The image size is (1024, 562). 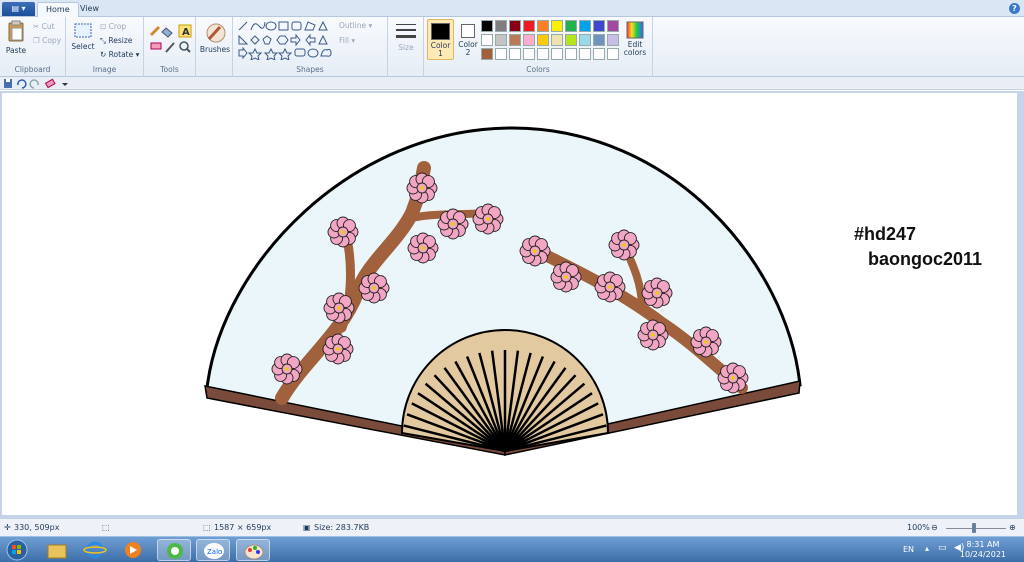 I want to click on diamond-shape-icon, so click(x=255, y=40).